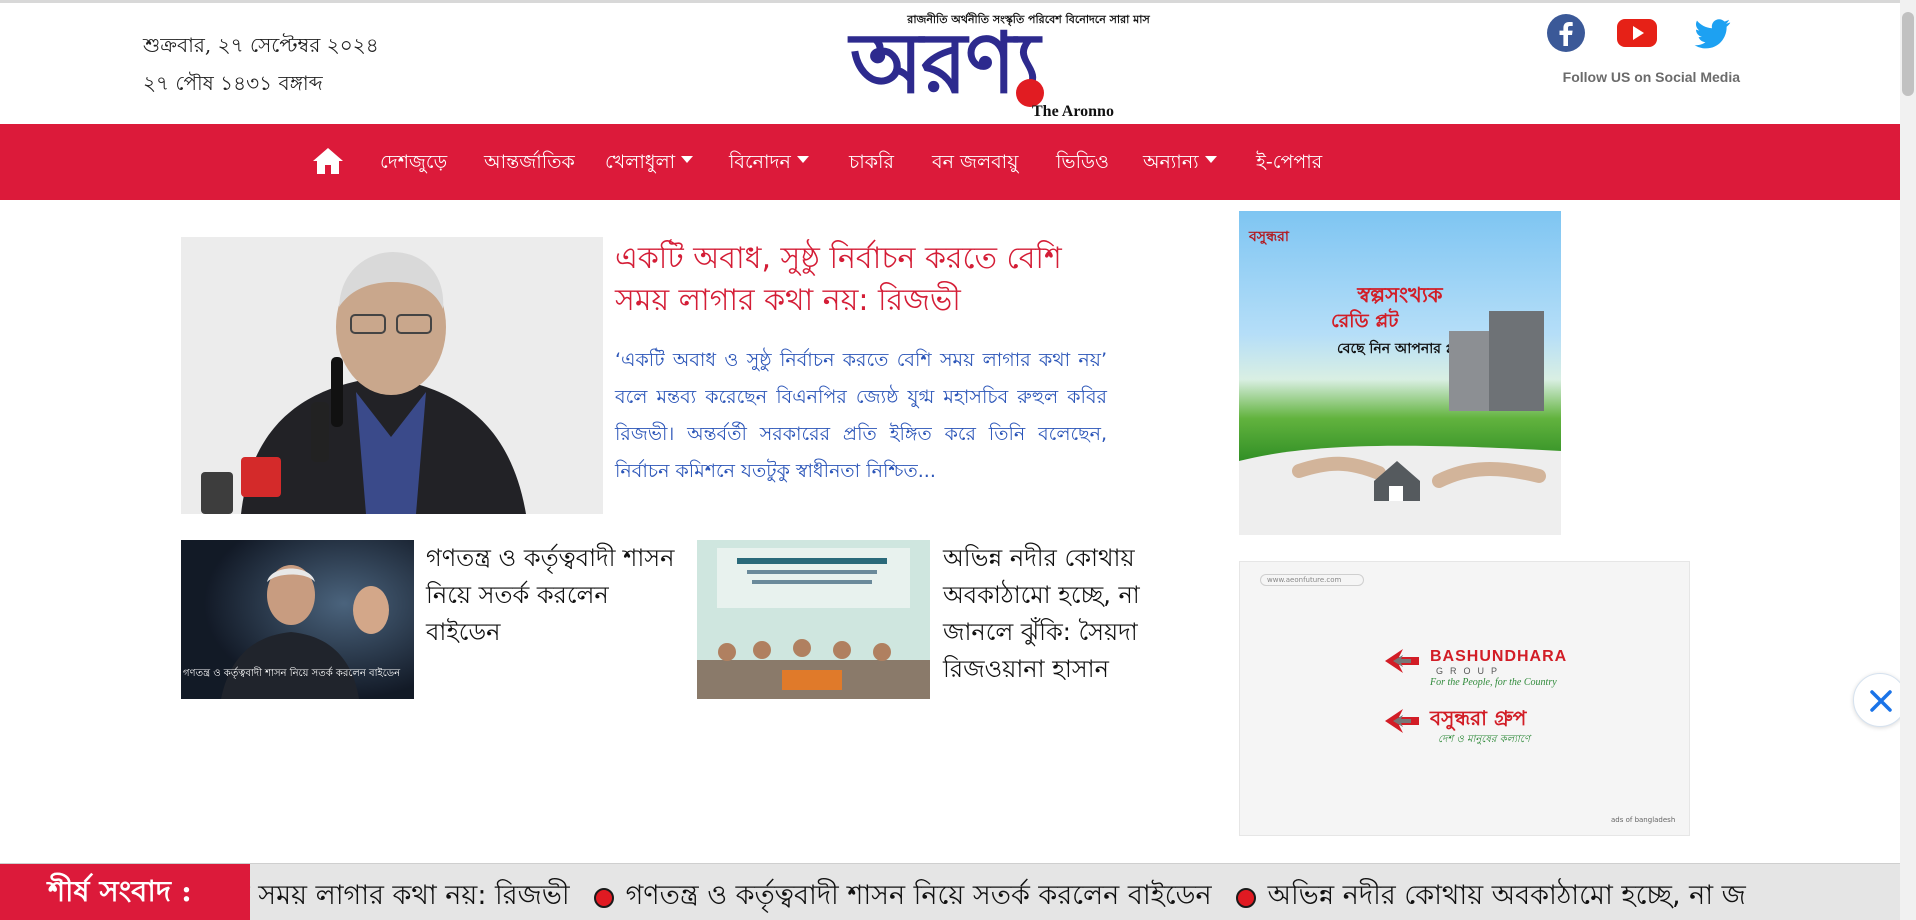 This screenshot has width=1916, height=920. I want to click on logo-subtitle: The Aronno, so click(1073, 111).